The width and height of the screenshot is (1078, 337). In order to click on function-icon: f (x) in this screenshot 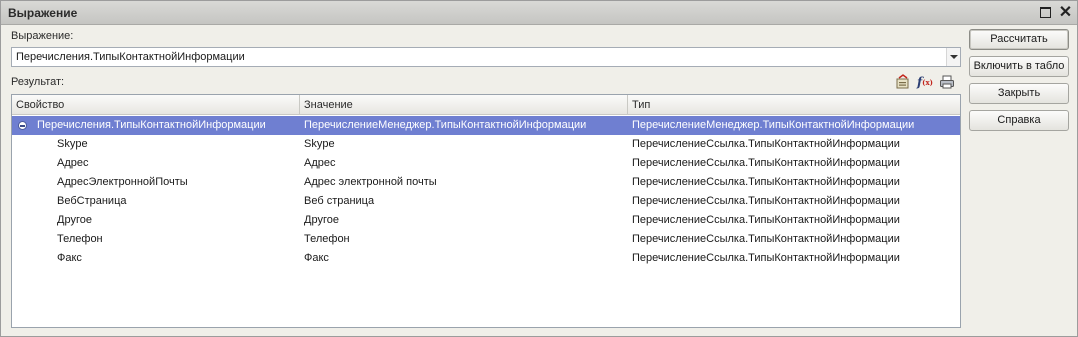, I will do `click(925, 82)`.